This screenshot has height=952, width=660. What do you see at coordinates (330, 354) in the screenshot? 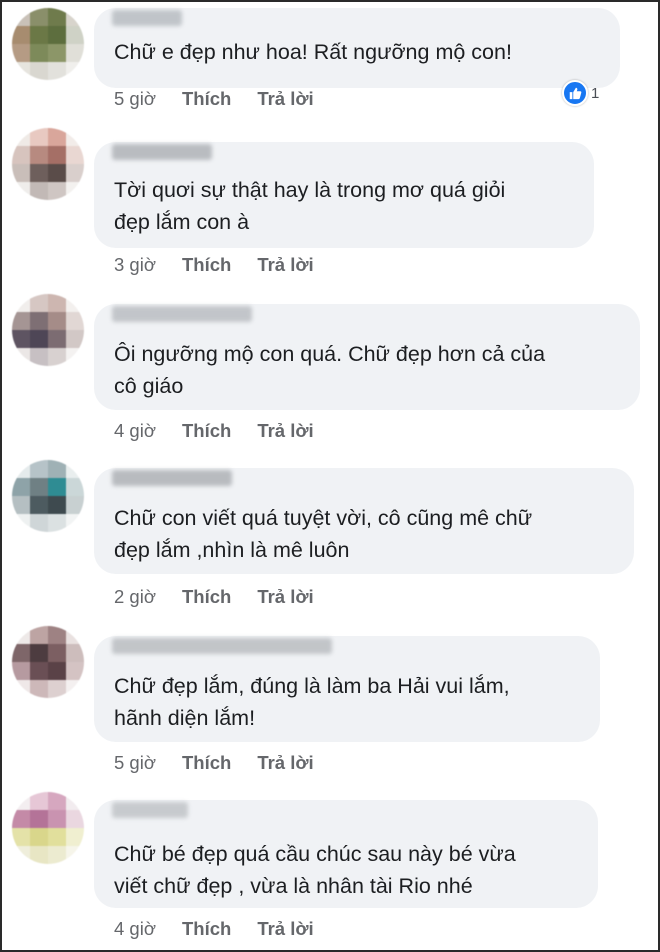
I see `comment-text: Ôi ngưỡng mộ con quá. Chữ đẹp hơn cả của` at bounding box center [330, 354].